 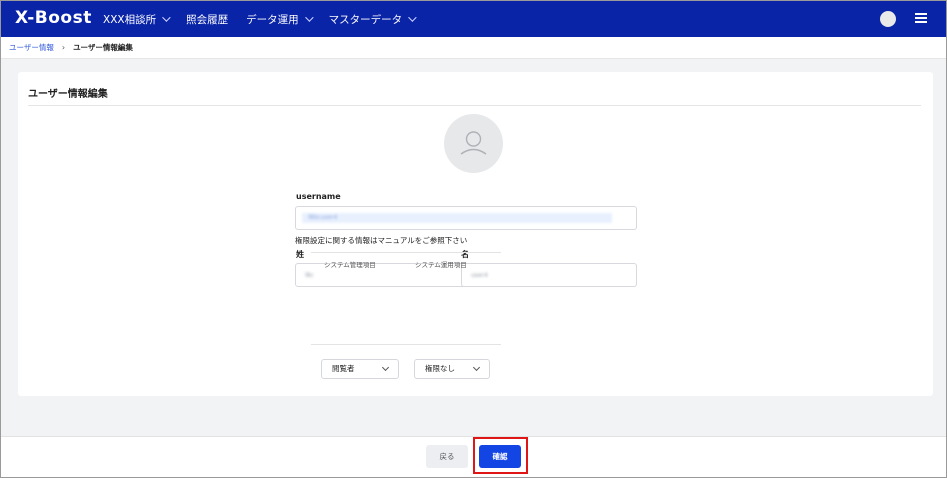 What do you see at coordinates (309, 275) in the screenshot?
I see `last-name-value: l8c` at bounding box center [309, 275].